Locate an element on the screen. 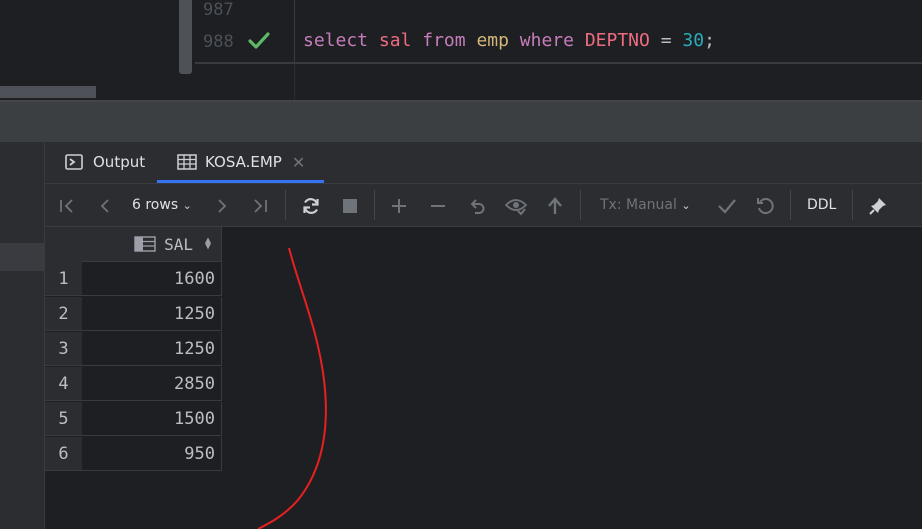 The image size is (922, 529). operator: = is located at coordinates (666, 40).